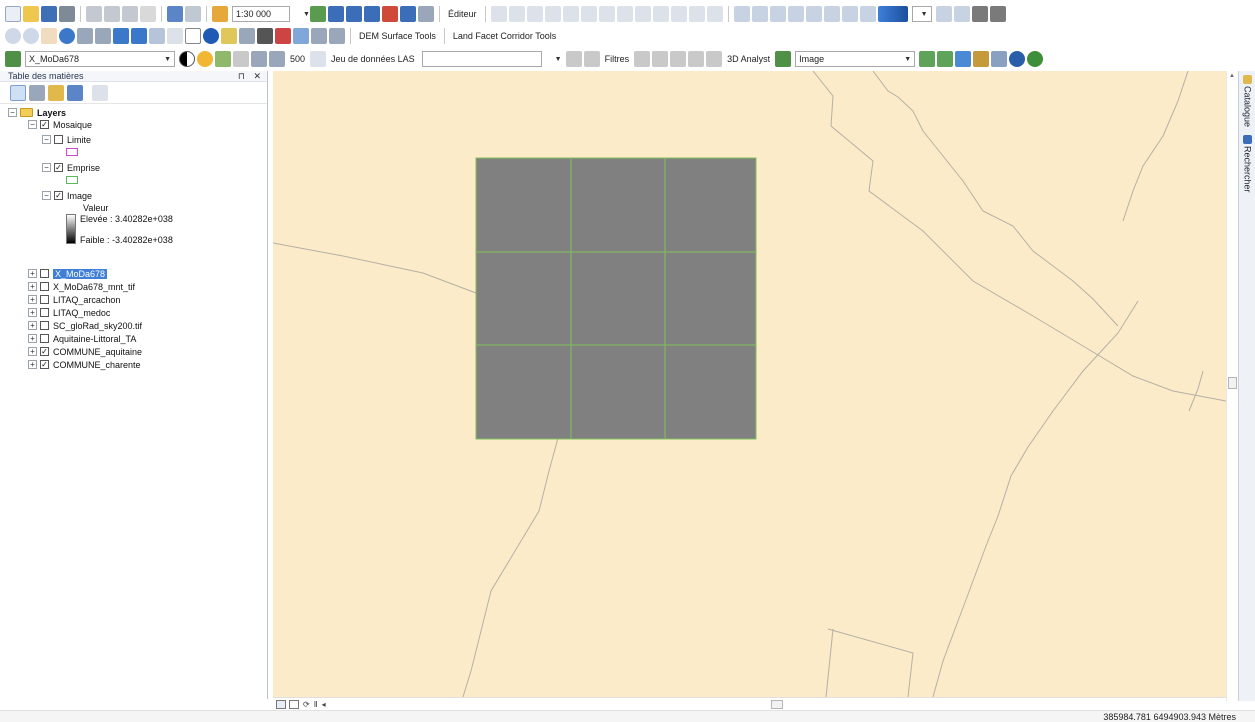  What do you see at coordinates (75, 92) in the screenshot?
I see `list-by-selection-icon` at bounding box center [75, 92].